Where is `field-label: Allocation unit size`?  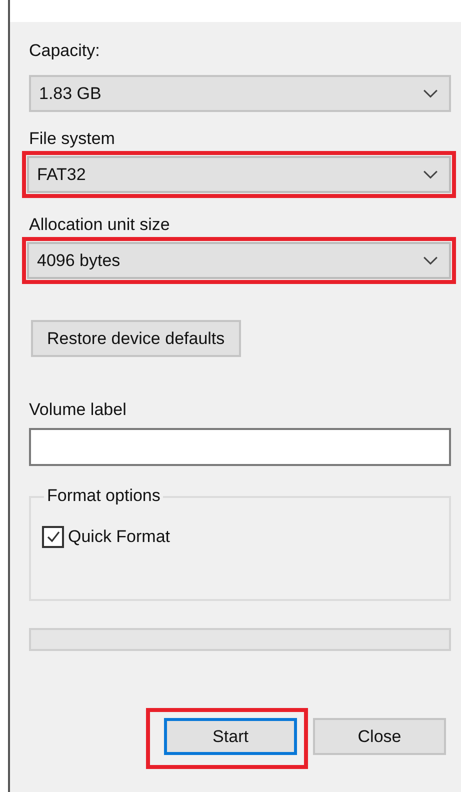 field-label: Allocation unit size is located at coordinates (99, 225).